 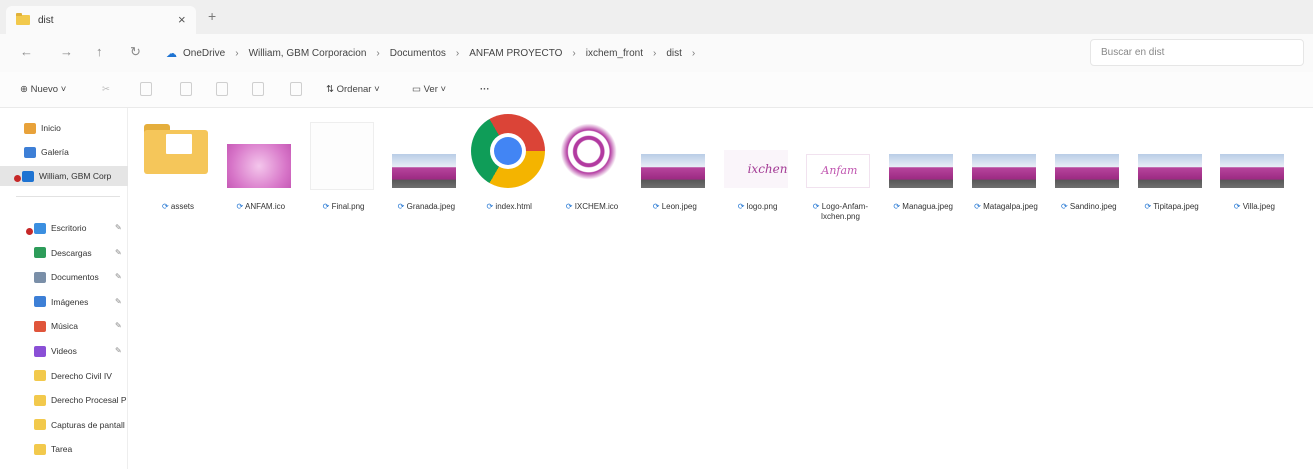 What do you see at coordinates (507, 172) in the screenshot?
I see `file-item: ⟳ index.html` at bounding box center [507, 172].